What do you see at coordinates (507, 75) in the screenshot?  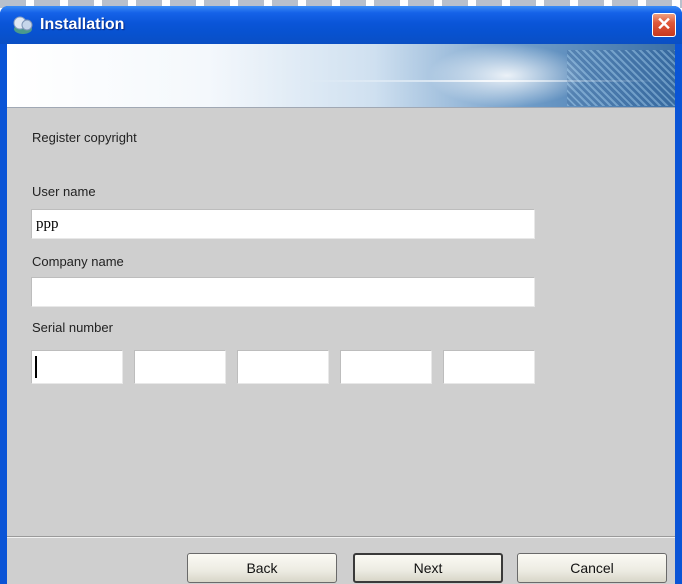 I see `banner-glow` at bounding box center [507, 75].